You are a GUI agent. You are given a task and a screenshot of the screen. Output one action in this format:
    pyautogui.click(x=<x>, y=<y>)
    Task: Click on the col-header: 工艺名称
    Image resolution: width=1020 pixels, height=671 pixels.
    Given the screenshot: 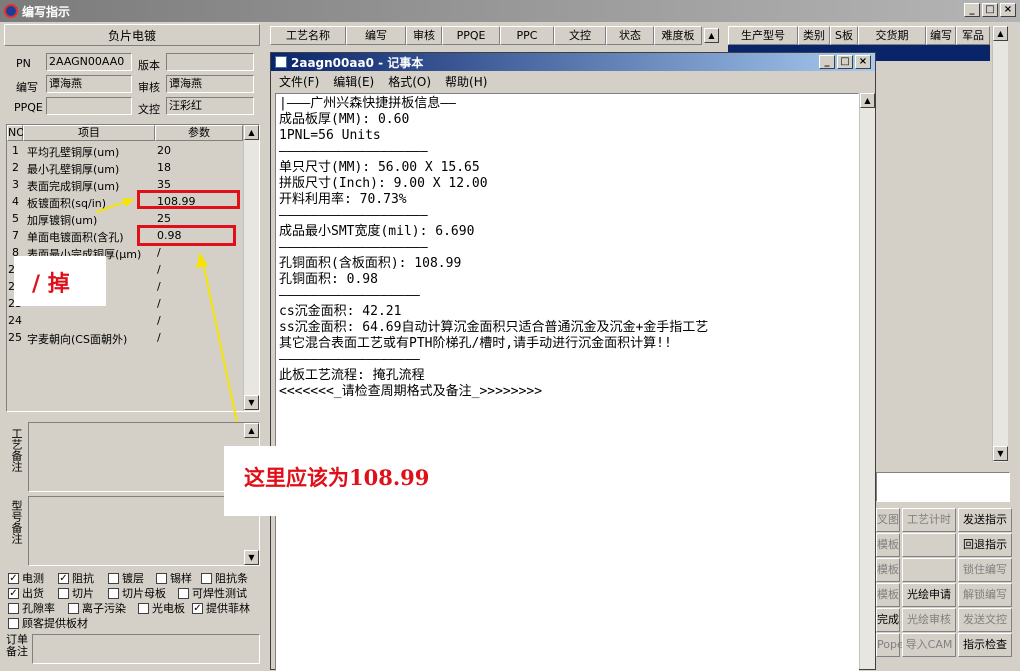 What is the action you would take?
    pyautogui.click(x=308, y=35)
    